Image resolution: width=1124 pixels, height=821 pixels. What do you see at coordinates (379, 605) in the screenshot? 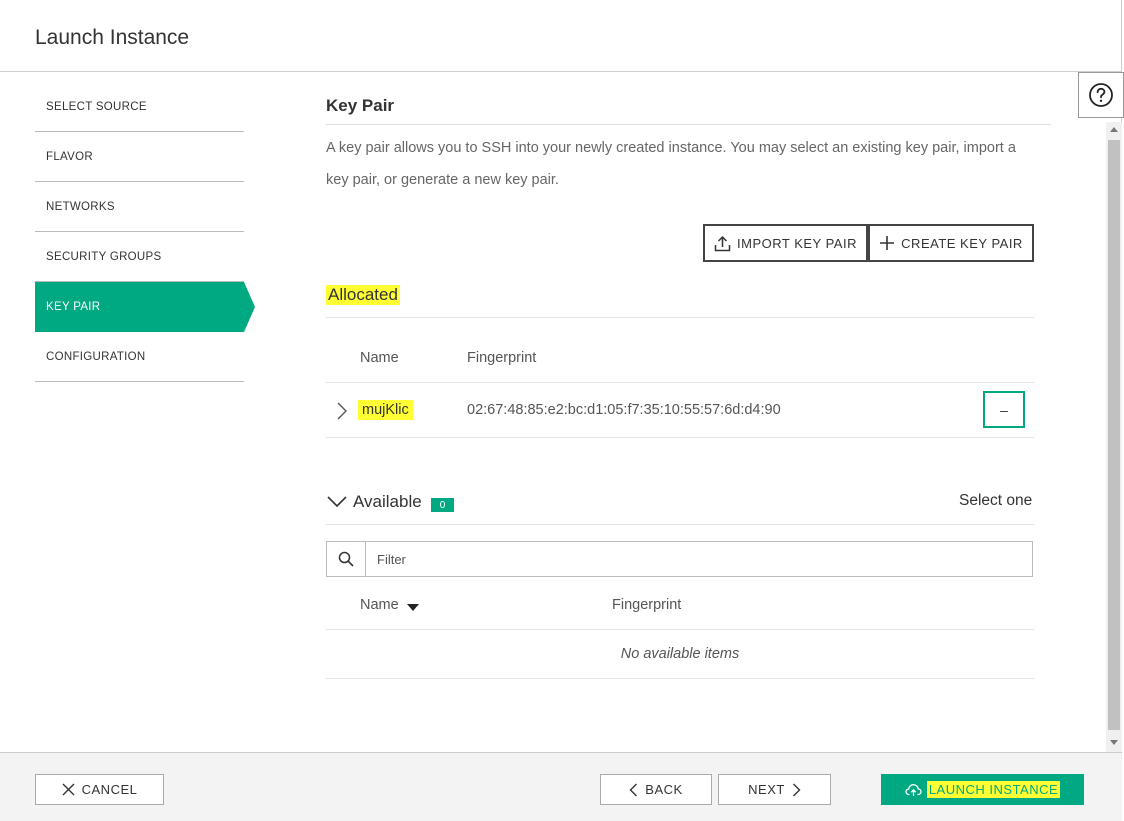
I see `available-name-header-label: Name` at bounding box center [379, 605].